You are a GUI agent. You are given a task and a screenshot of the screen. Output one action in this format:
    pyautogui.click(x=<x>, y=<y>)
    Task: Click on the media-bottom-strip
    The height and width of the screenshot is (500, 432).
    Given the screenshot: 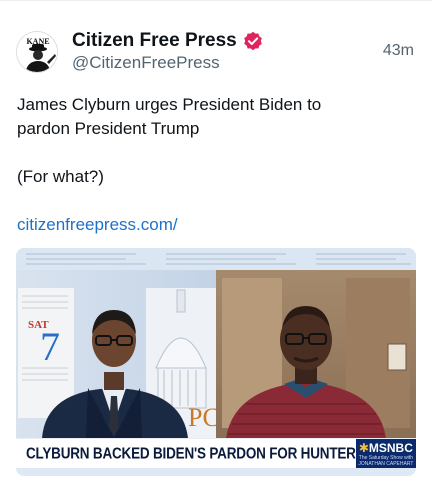 What is the action you would take?
    pyautogui.click(x=216, y=472)
    